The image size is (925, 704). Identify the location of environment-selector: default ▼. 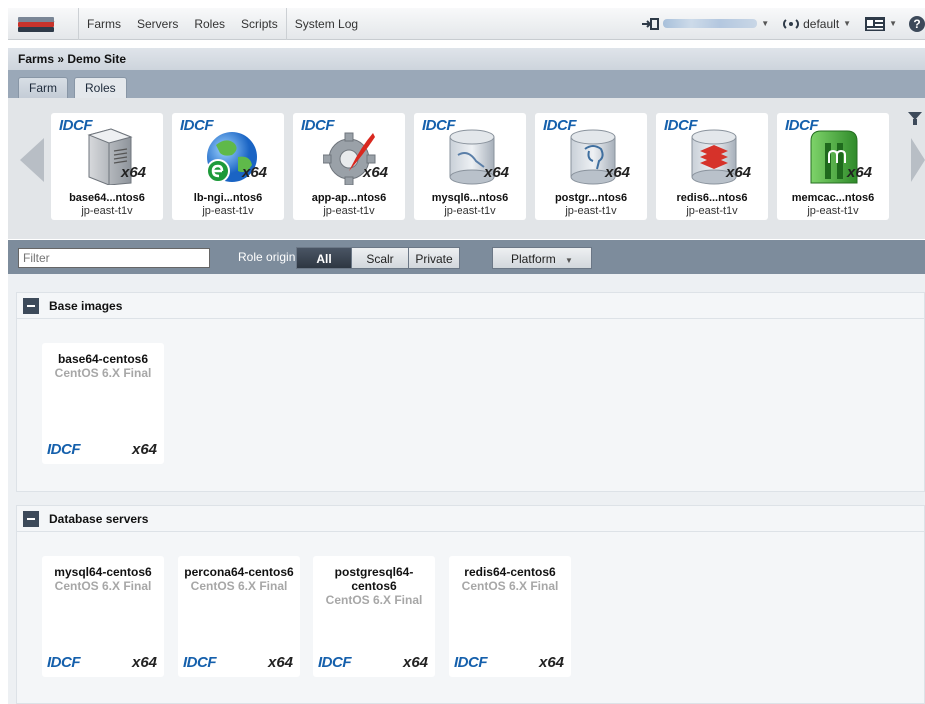
(817, 24).